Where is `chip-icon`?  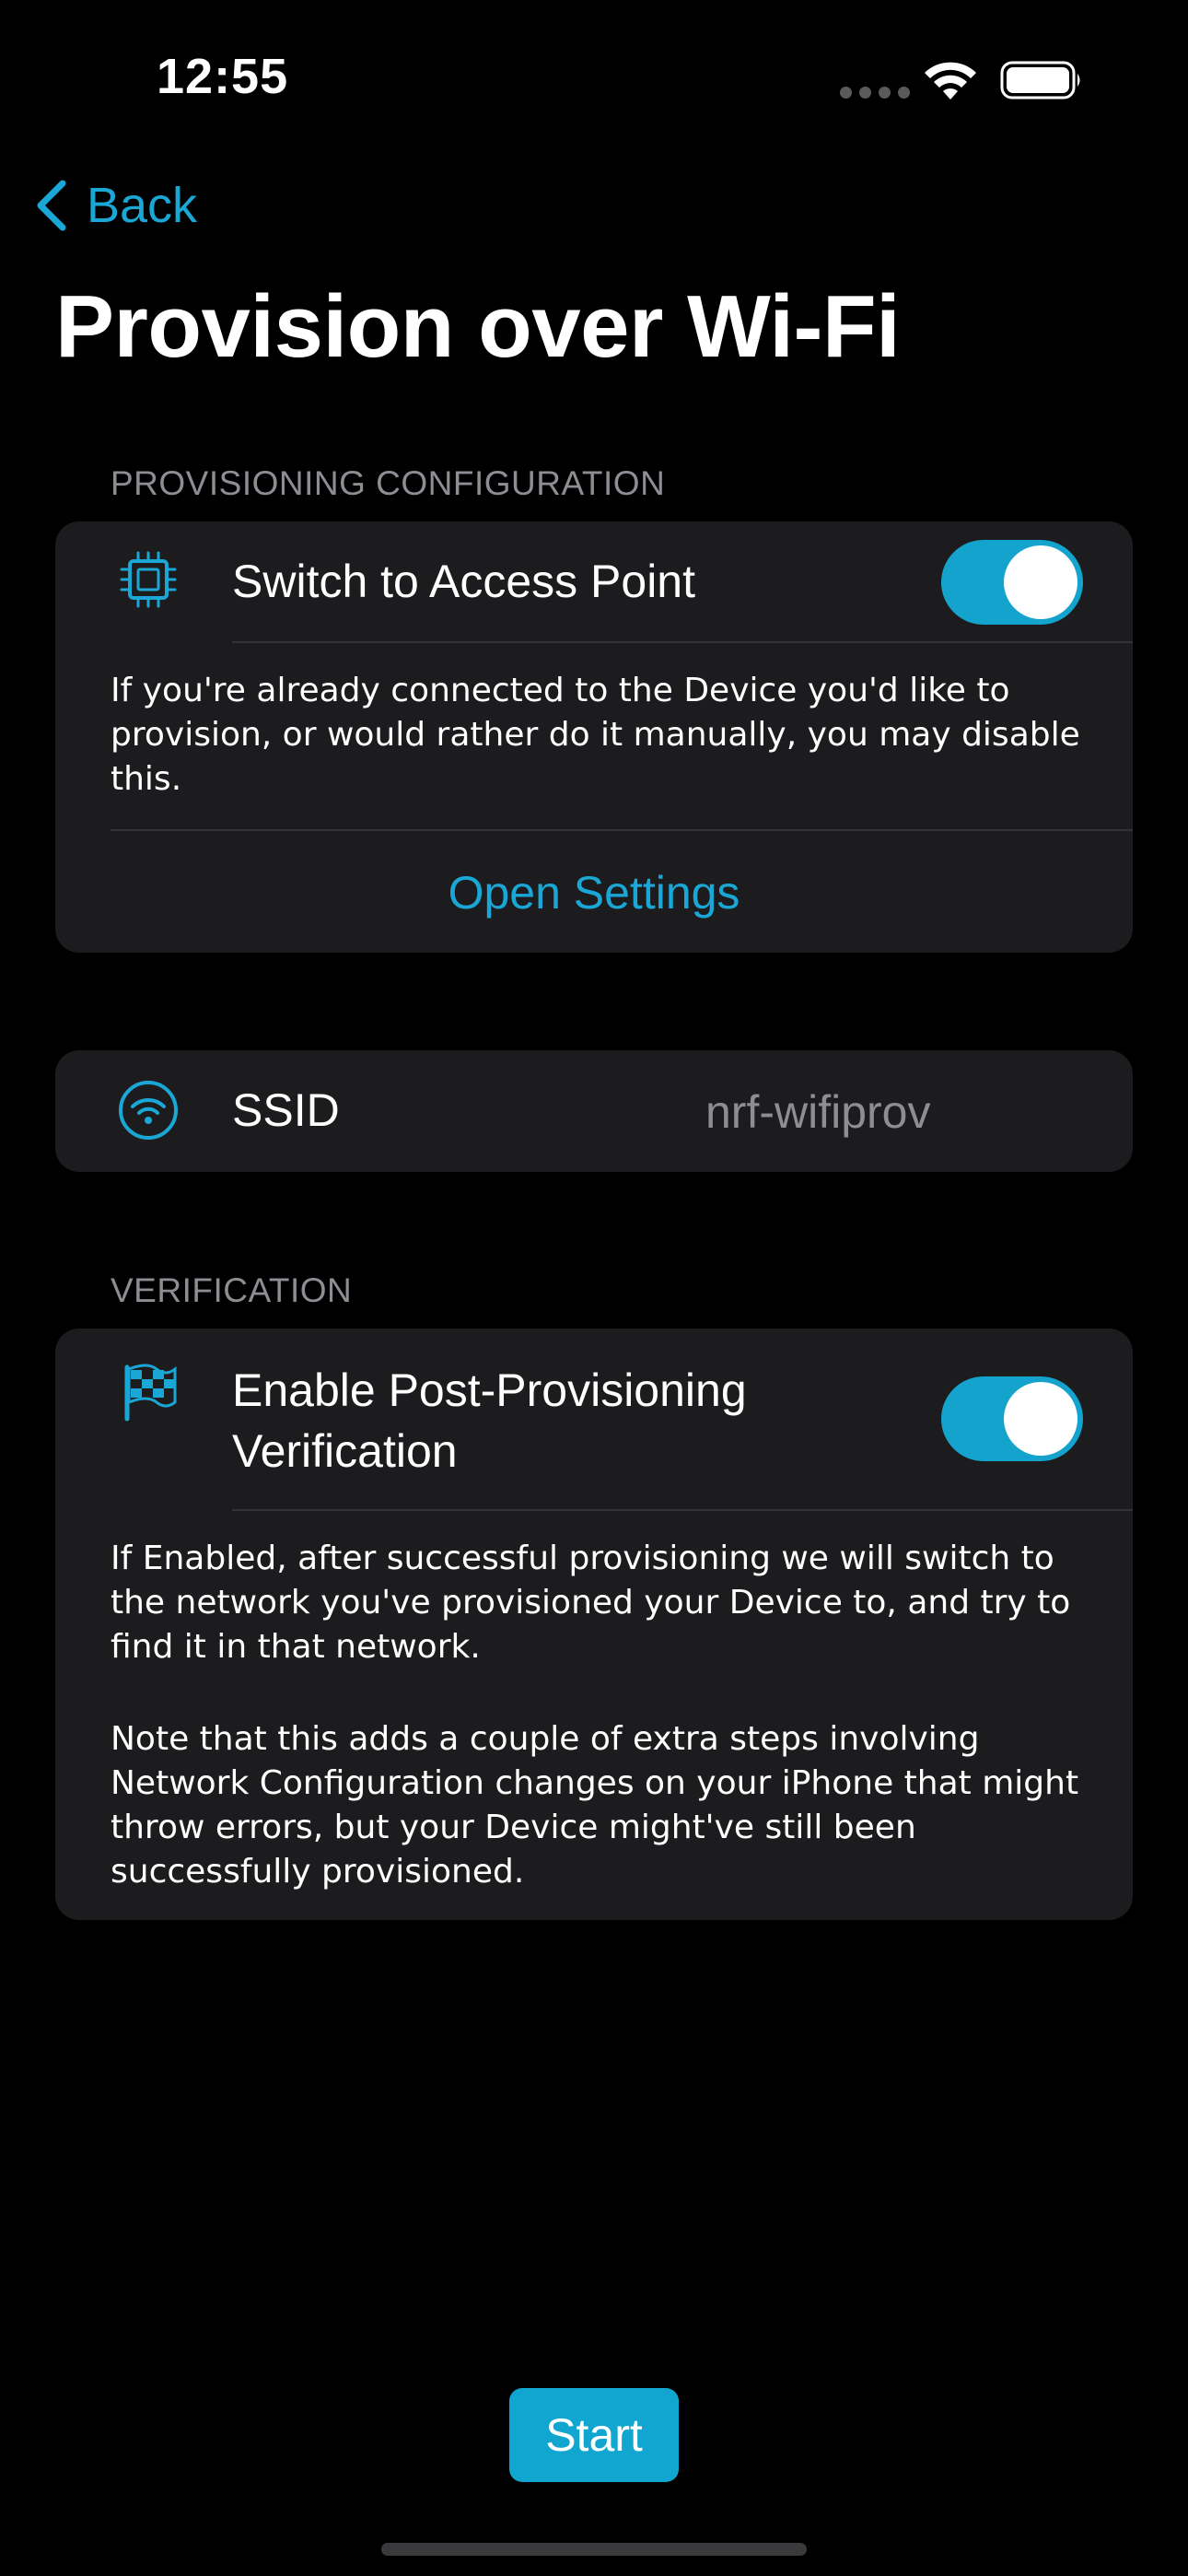
chip-icon is located at coordinates (148, 579).